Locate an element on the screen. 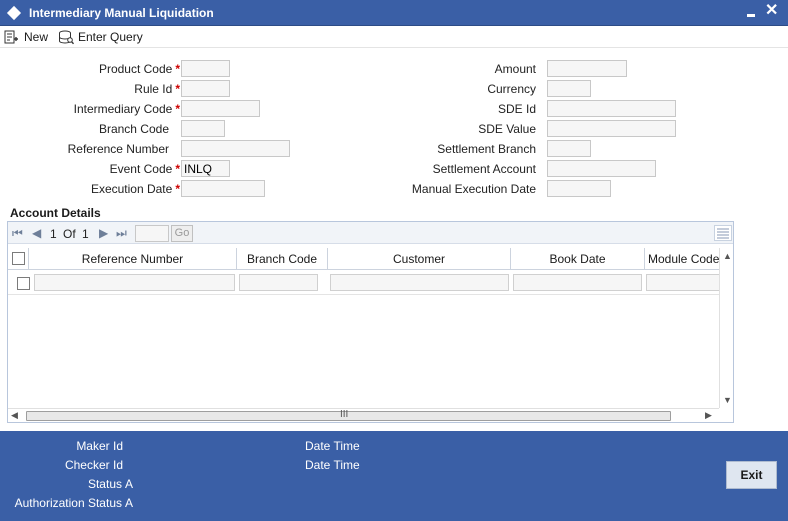  select-all-cell is located at coordinates (18, 258).